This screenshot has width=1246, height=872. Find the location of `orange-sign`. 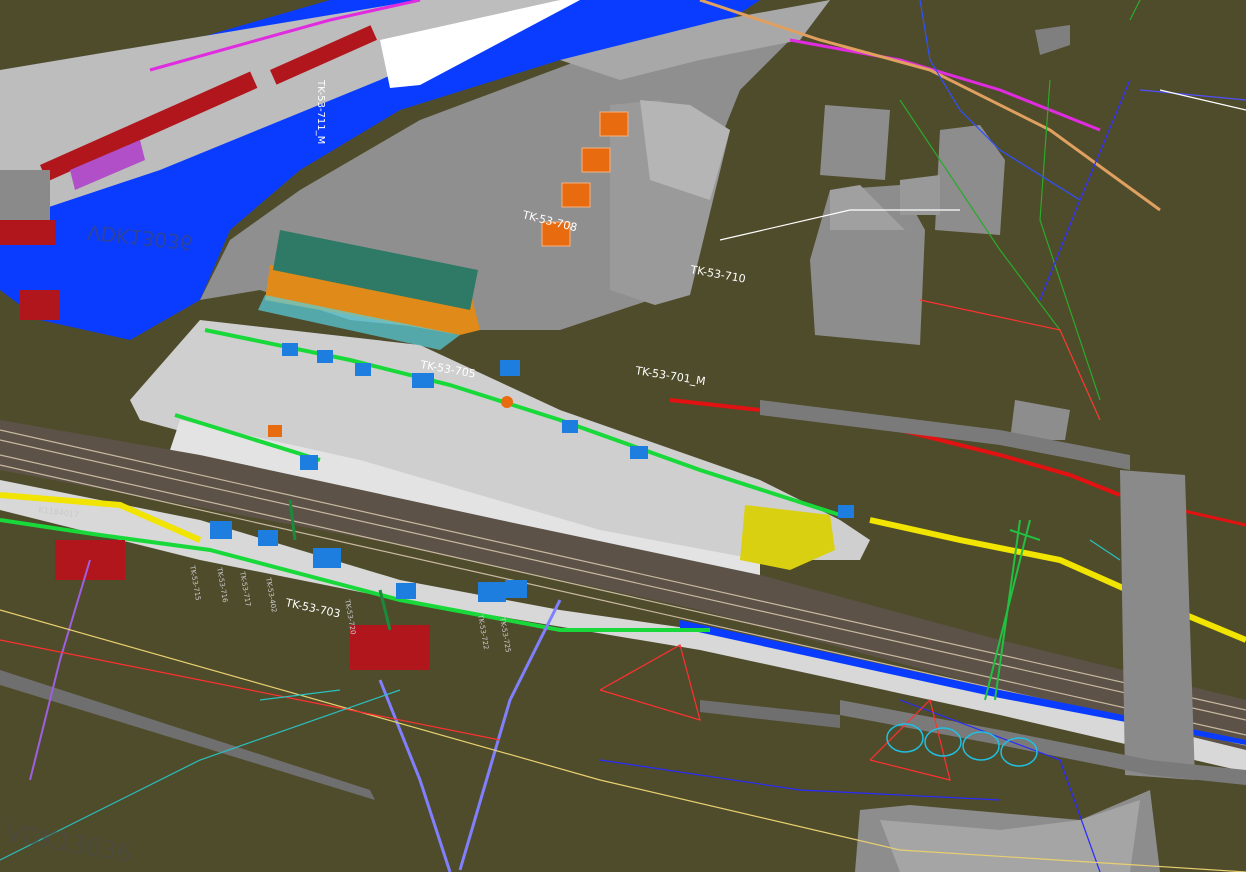

orange-sign is located at coordinates (275, 431).